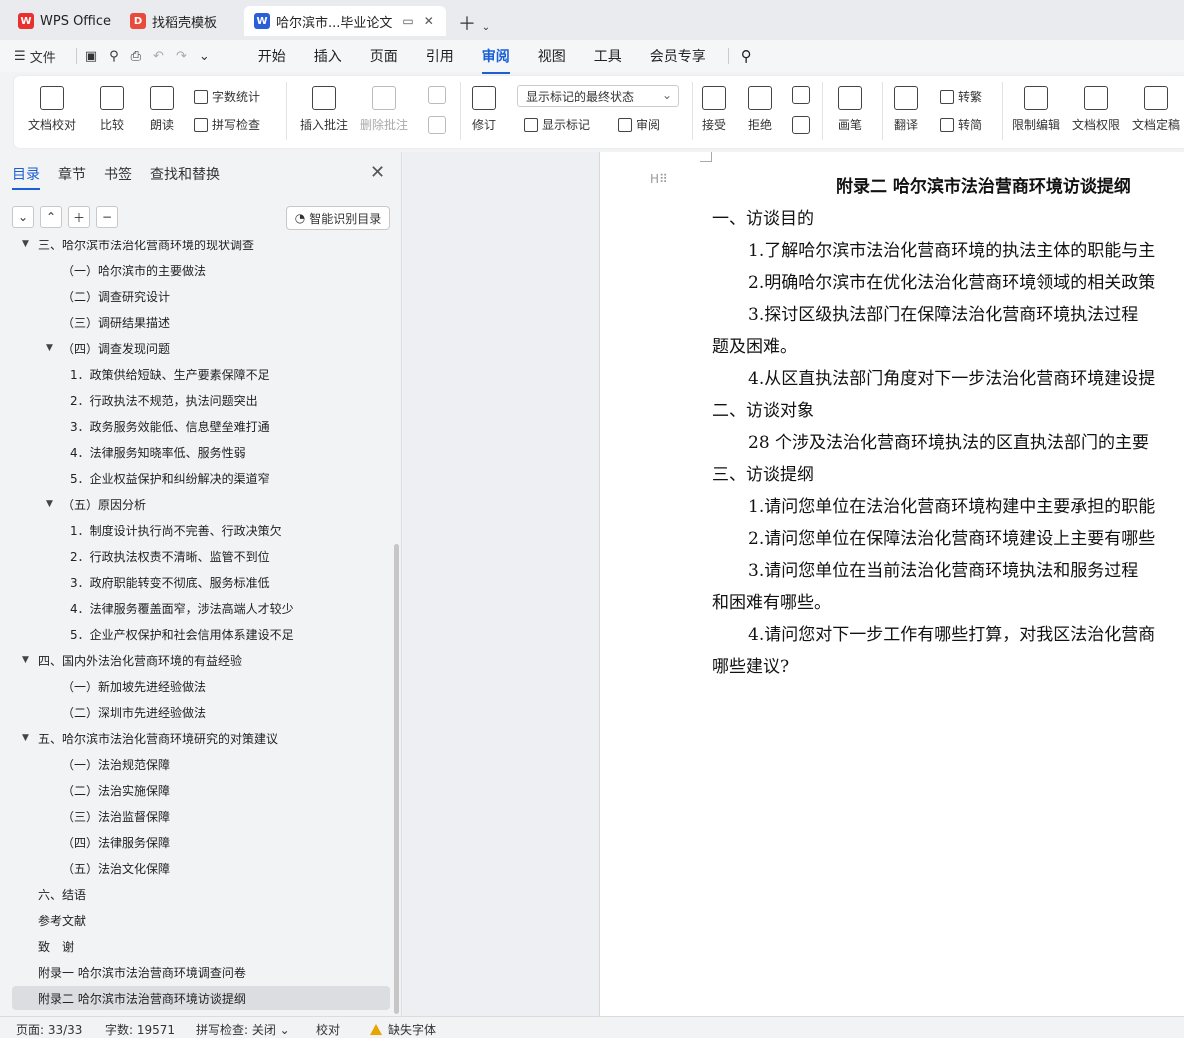  Describe the element at coordinates (598, 96) in the screenshot. I see `markup-state-dropdown: 显示标记的最终状态 ⌄` at that location.